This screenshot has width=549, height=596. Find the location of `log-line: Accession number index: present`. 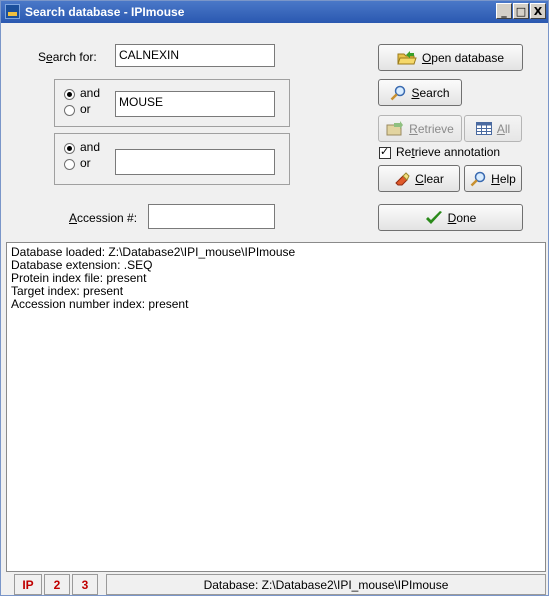

log-line: Accession number index: present is located at coordinates (100, 304).